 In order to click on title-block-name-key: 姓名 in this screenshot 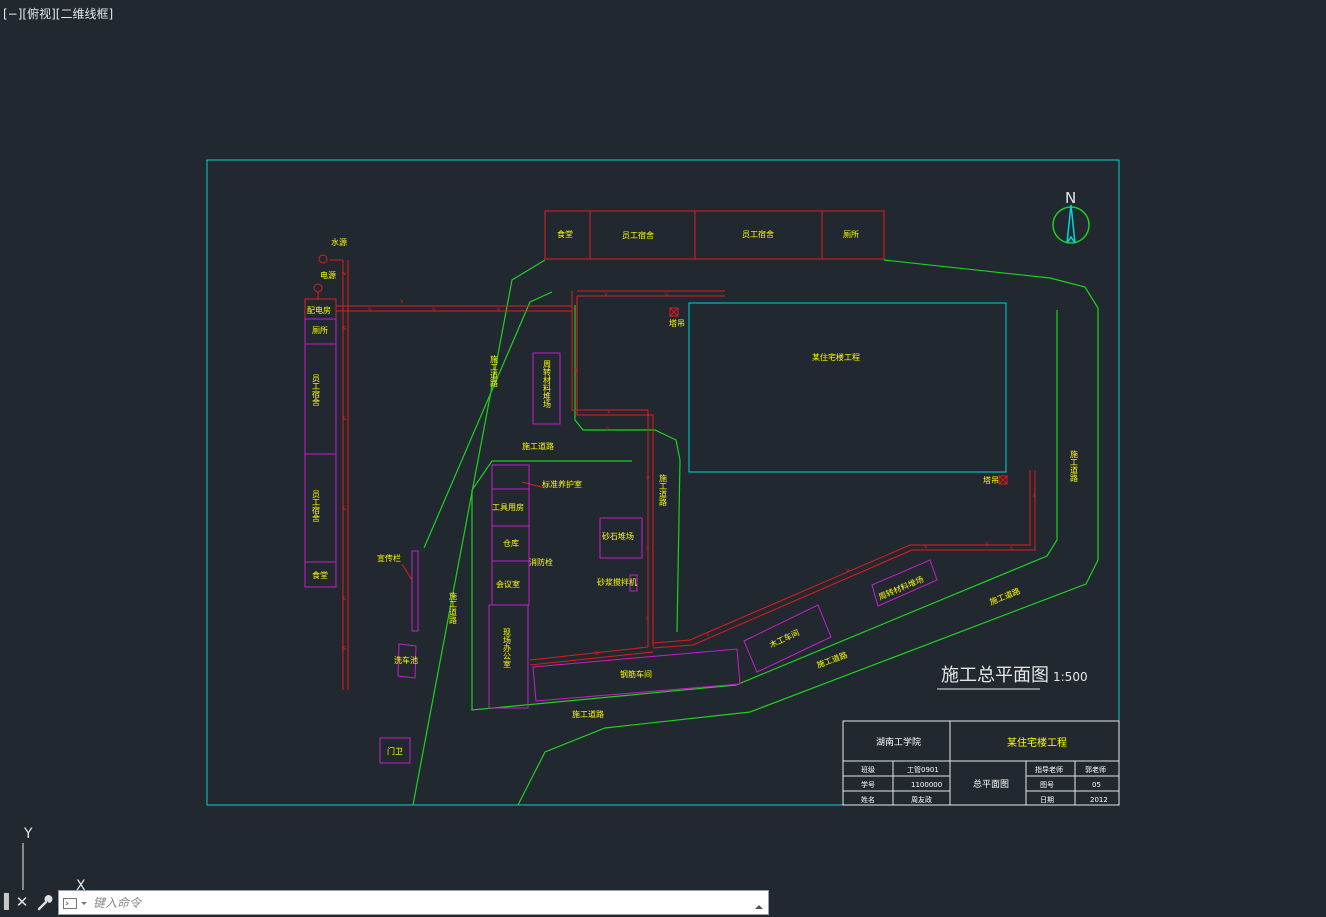, I will do `click(868, 799)`.